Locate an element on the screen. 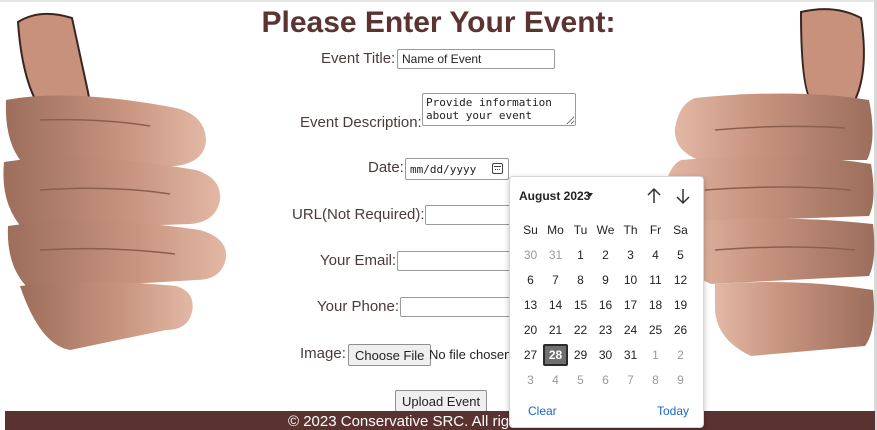 The width and height of the screenshot is (877, 430). calendar-day: 11 is located at coordinates (655, 280).